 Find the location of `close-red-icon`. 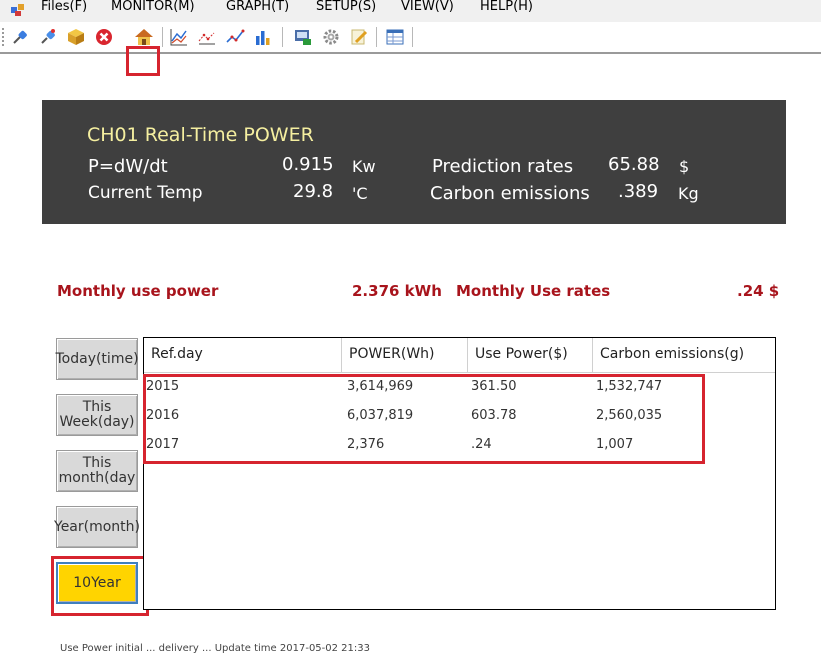

close-red-icon is located at coordinates (104, 37).